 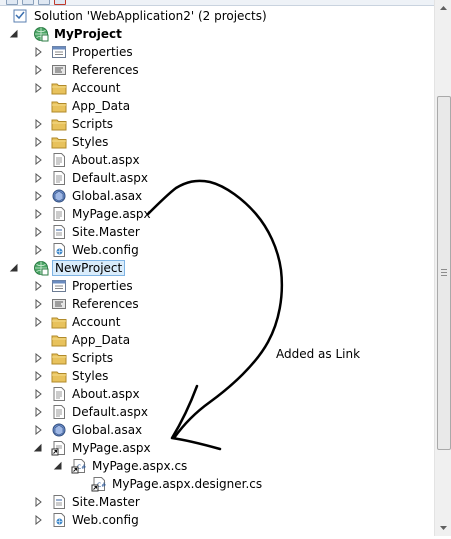 What do you see at coordinates (88, 34) in the screenshot?
I see `tree-item-label: MyProject` at bounding box center [88, 34].